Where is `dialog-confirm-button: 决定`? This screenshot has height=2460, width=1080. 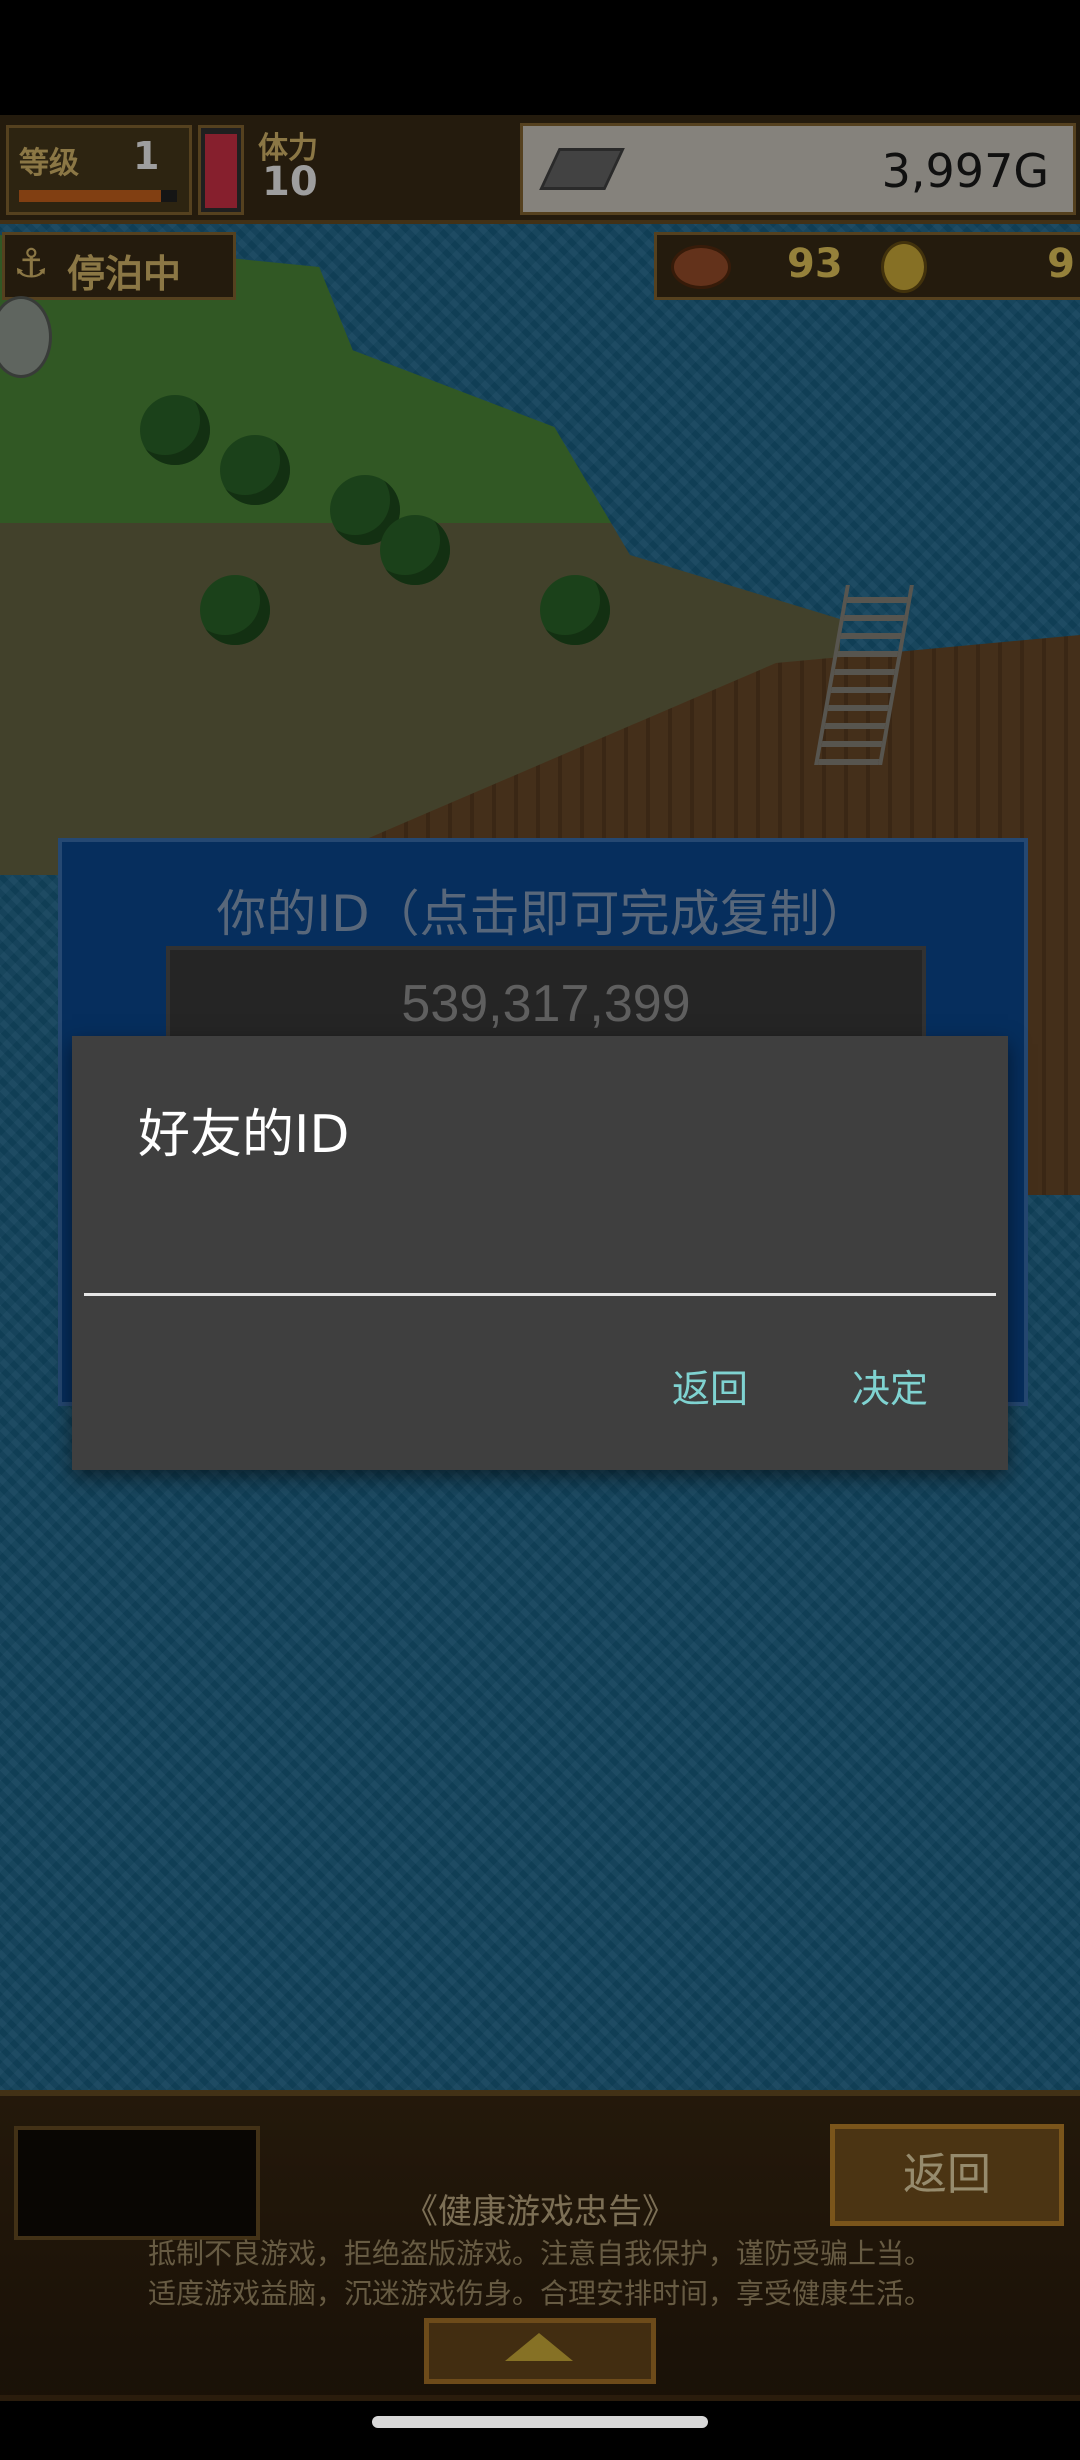 dialog-confirm-button: 决定 is located at coordinates (890, 1385).